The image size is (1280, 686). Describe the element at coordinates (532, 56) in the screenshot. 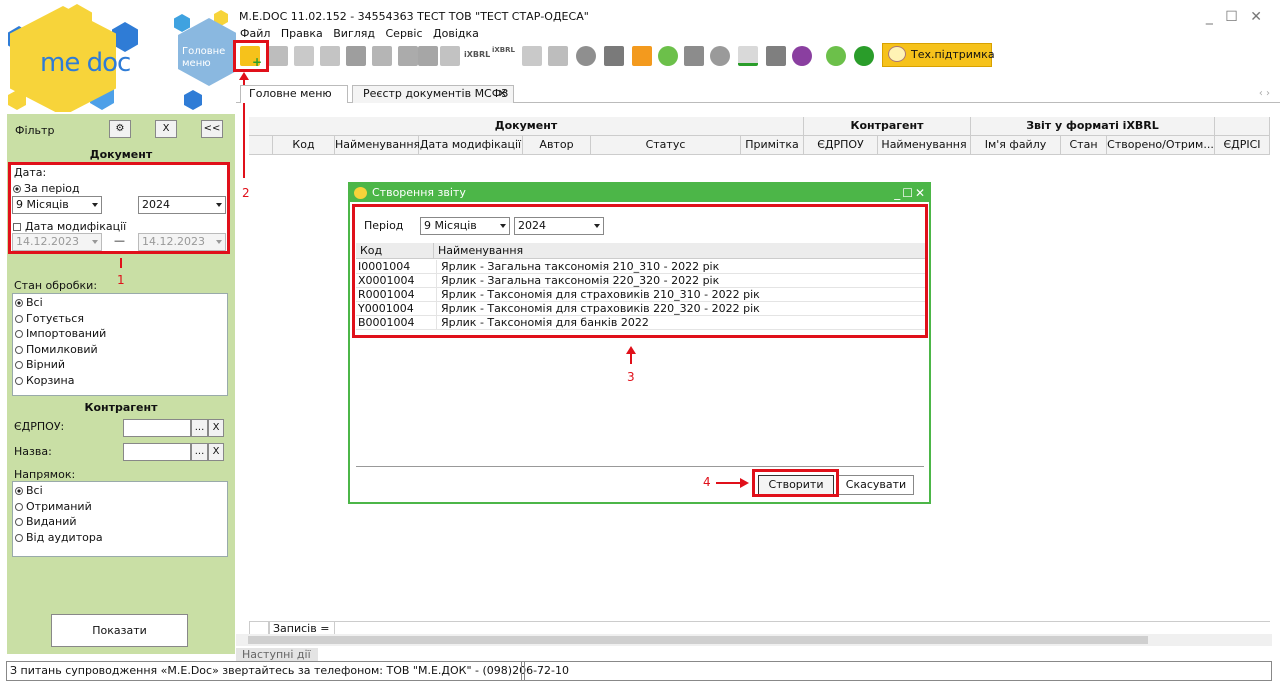

I see `search-document-icon` at that location.